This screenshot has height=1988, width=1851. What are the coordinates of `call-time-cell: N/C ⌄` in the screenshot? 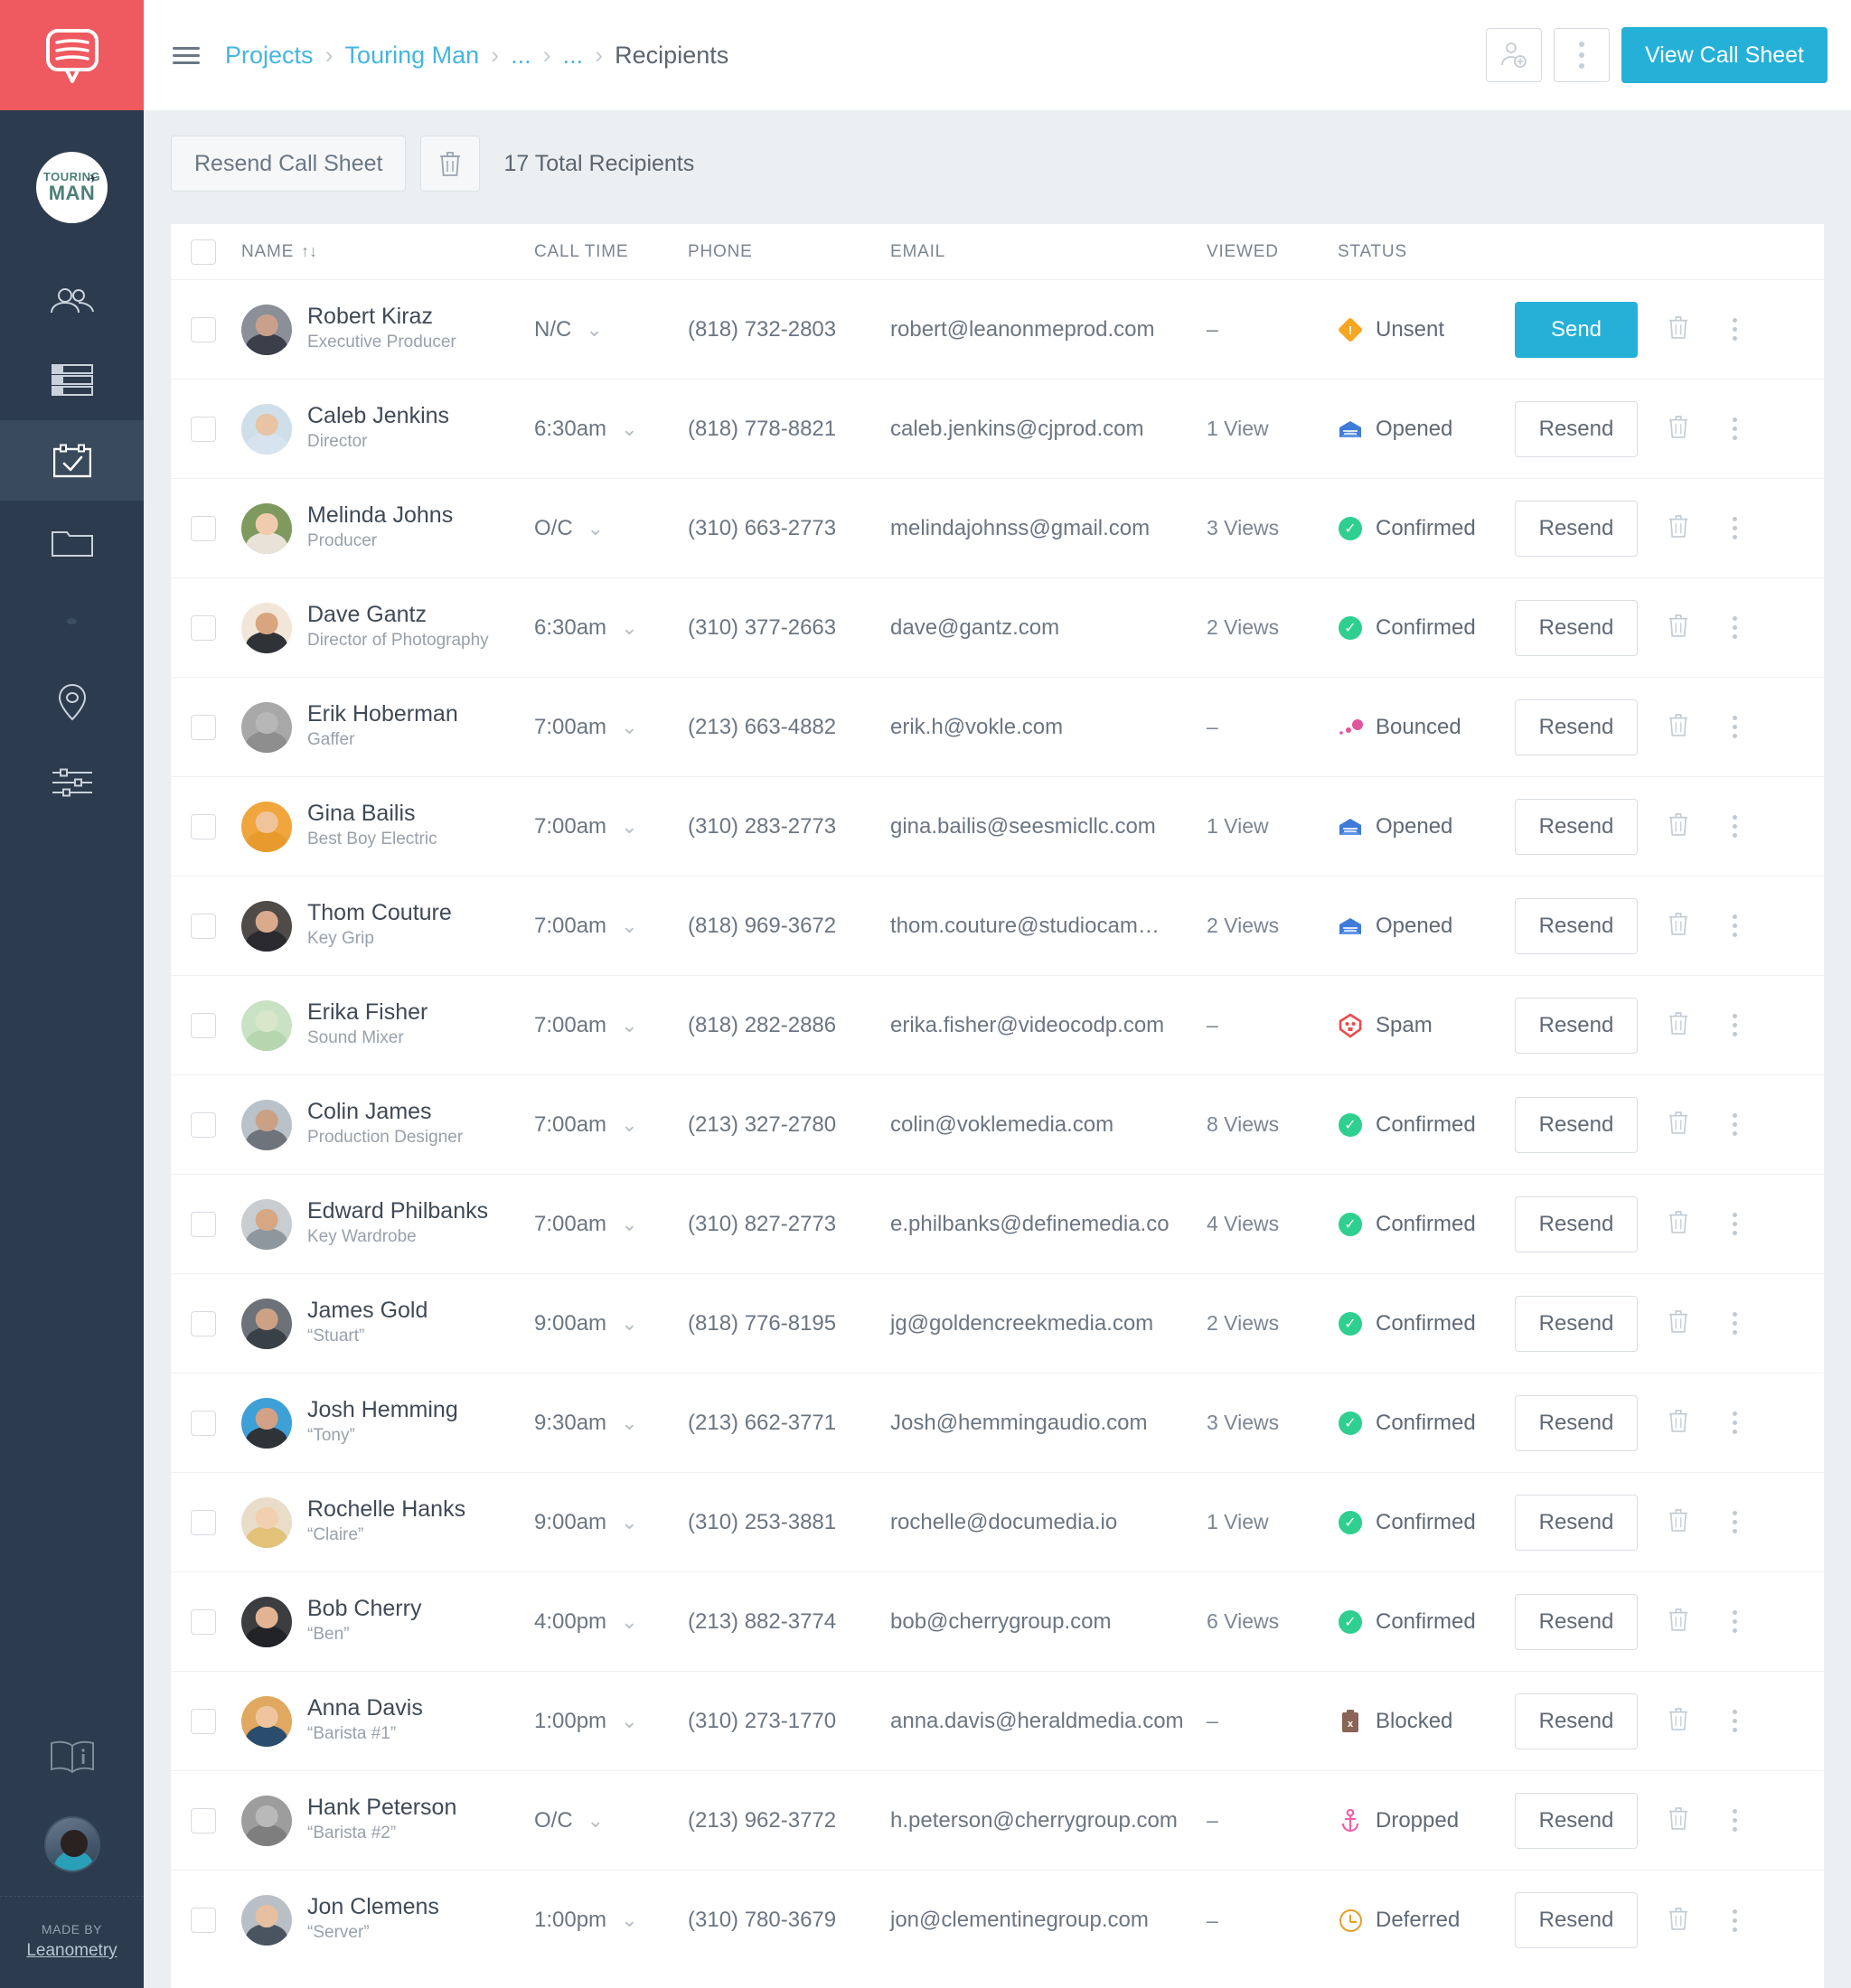 It's located at (611, 329).